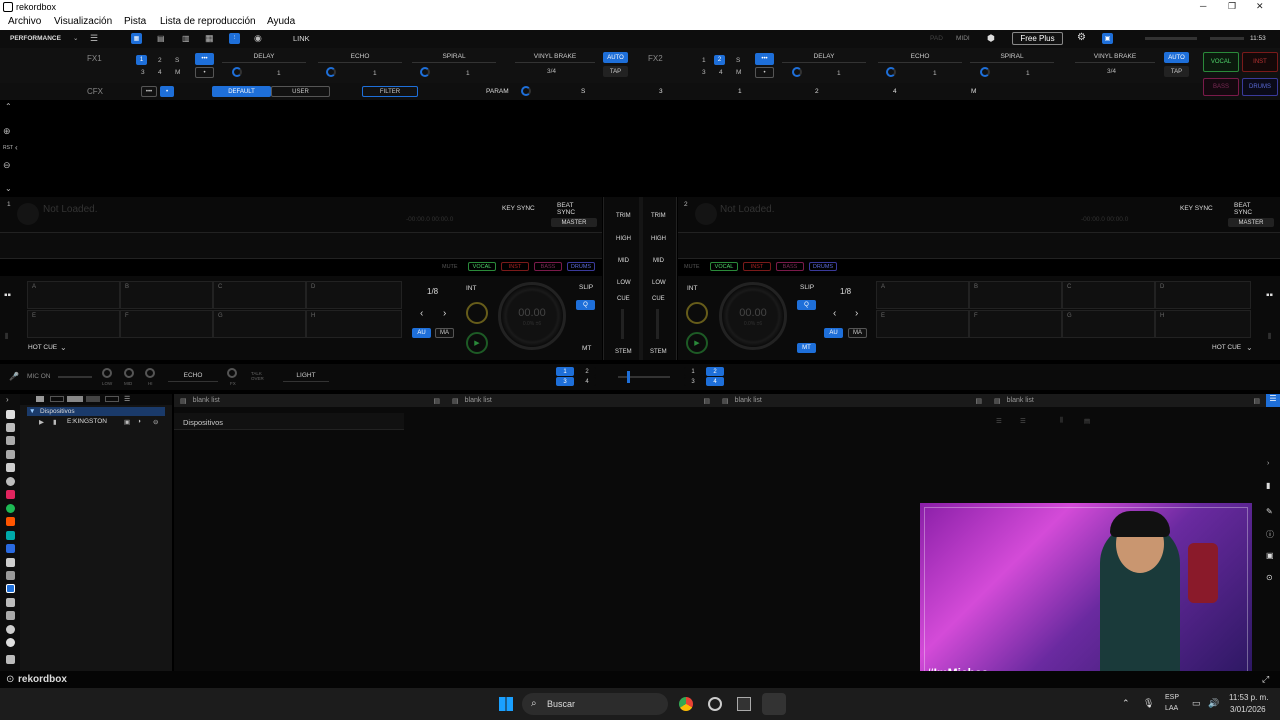 The height and width of the screenshot is (720, 1280). What do you see at coordinates (568, 209) in the screenshot?
I see `deck1-beat-sync: BEAT SYNC` at bounding box center [568, 209].